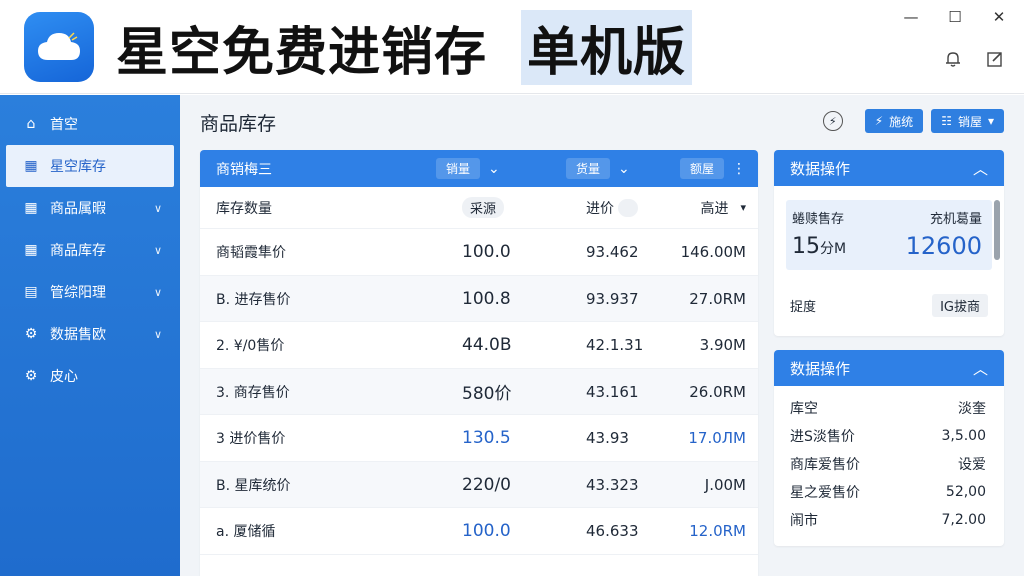 The image size is (1024, 576). I want to click on sort-icon, so click(628, 207).